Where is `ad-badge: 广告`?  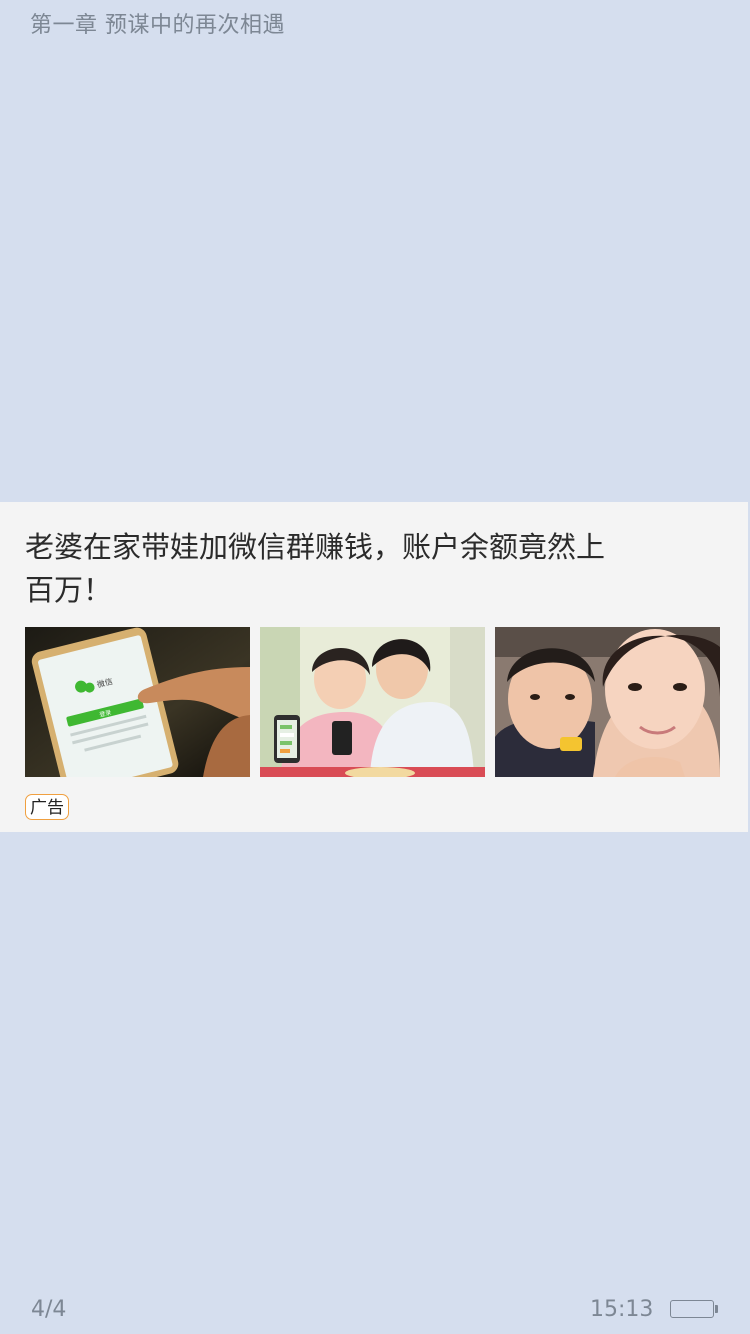
ad-badge: 广告 is located at coordinates (47, 807).